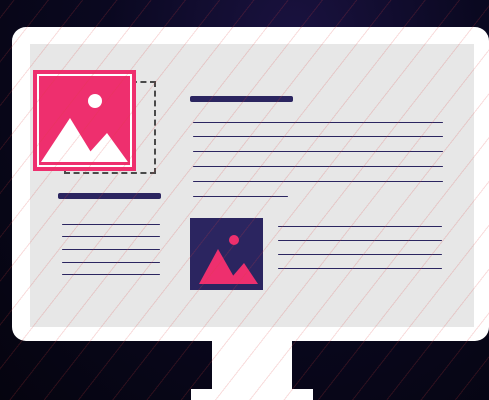 This screenshot has width=489, height=400. I want to click on monitor-stand-neck, so click(252, 366).